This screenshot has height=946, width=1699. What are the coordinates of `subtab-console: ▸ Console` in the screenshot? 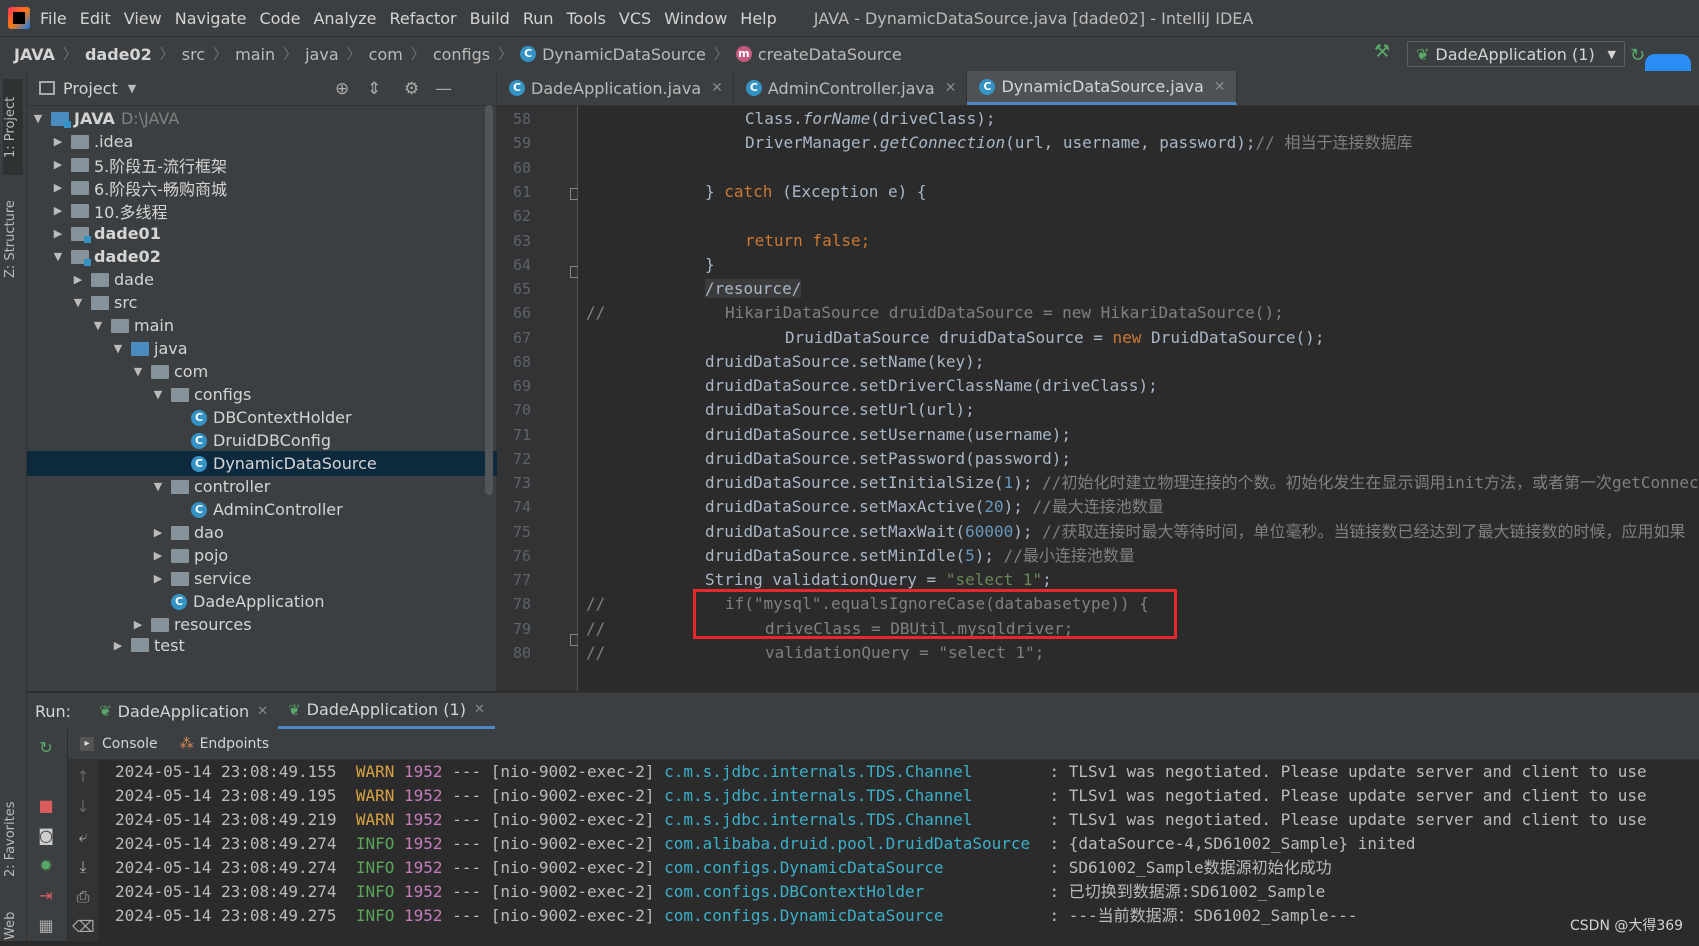 It's located at (119, 744).